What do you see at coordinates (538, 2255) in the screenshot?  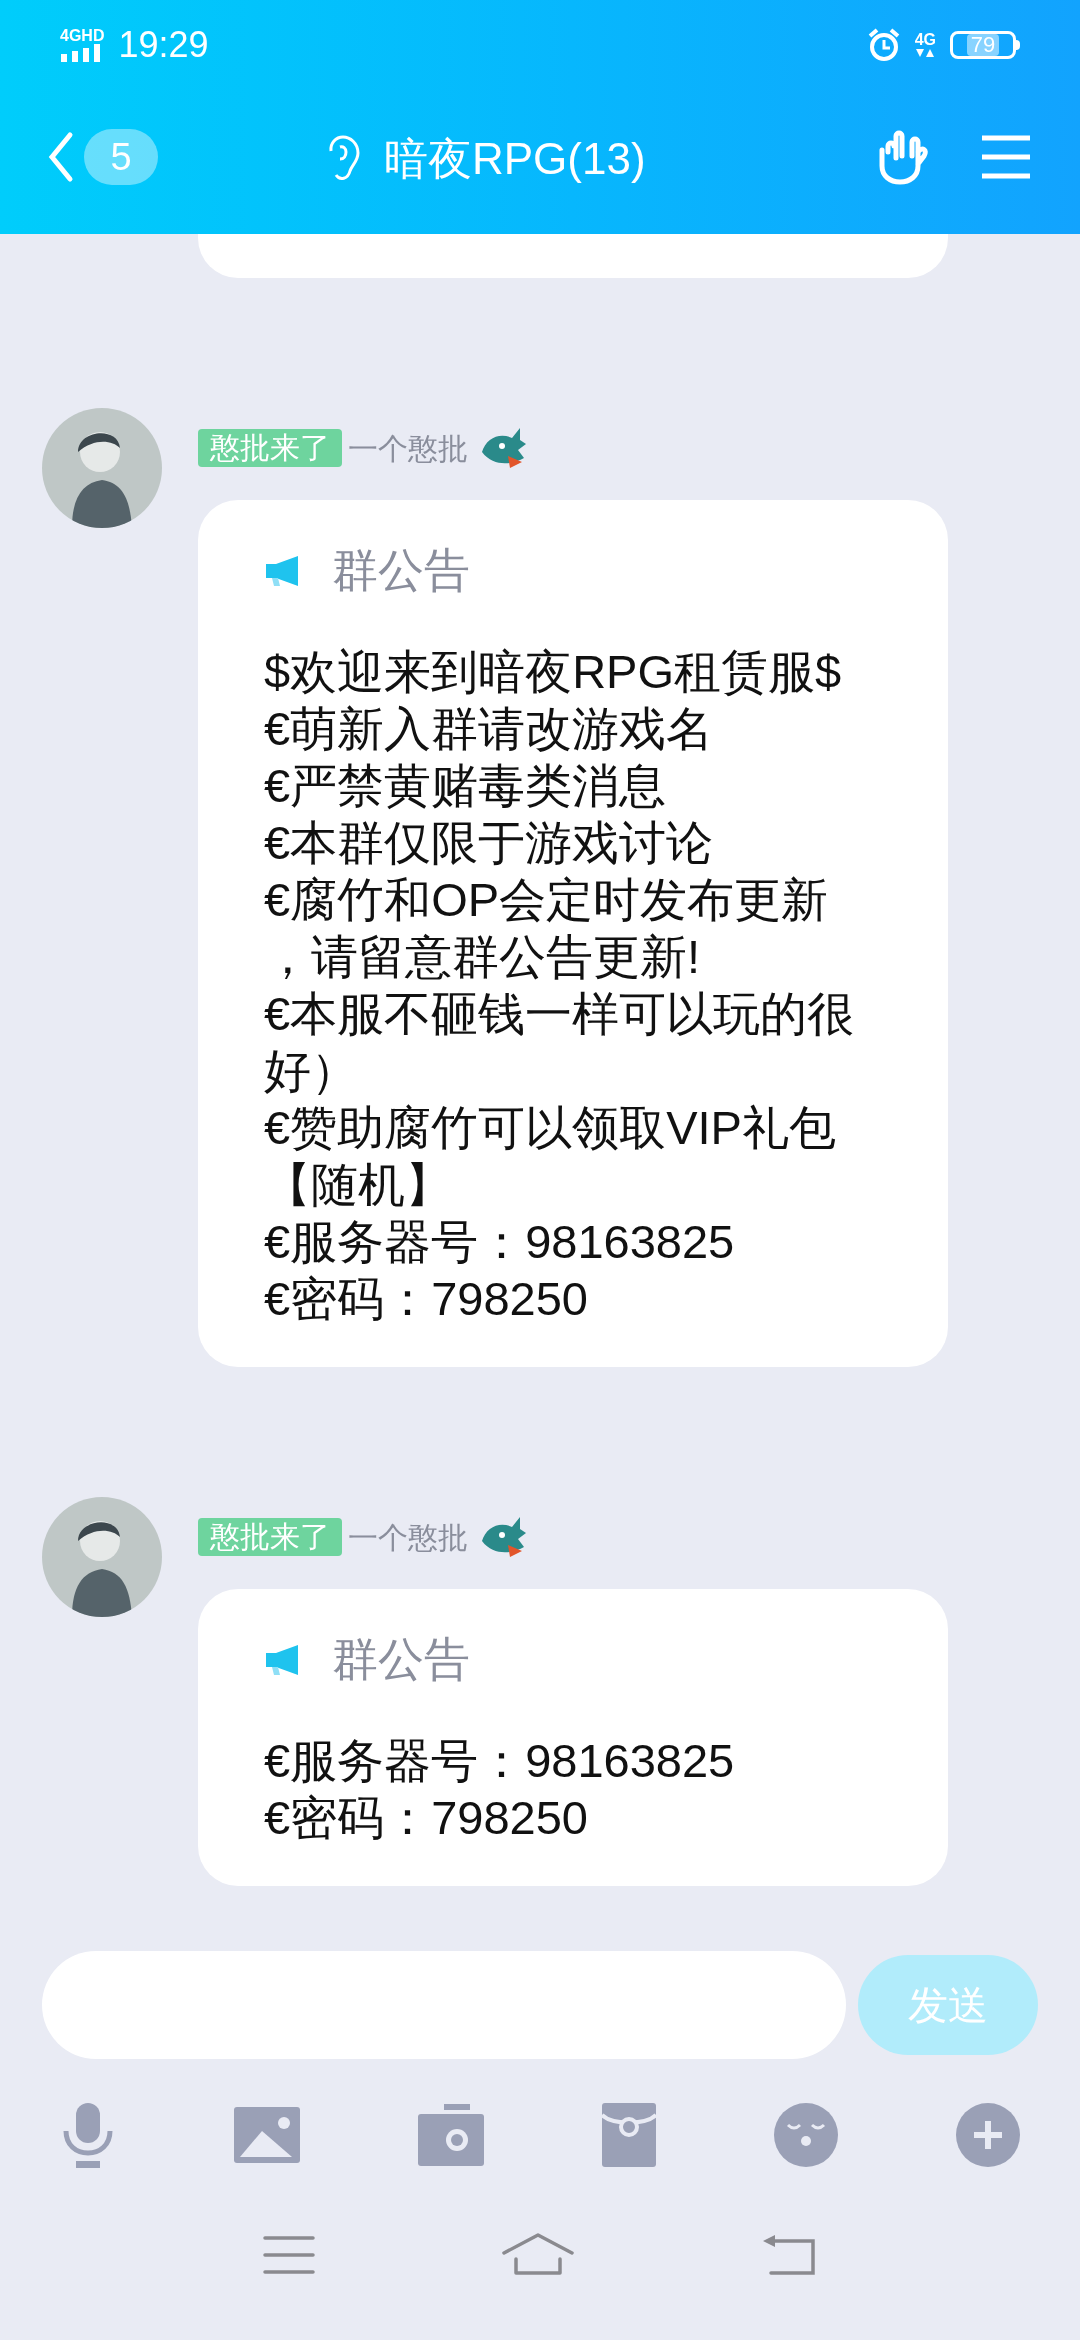 I see `home-icon` at bounding box center [538, 2255].